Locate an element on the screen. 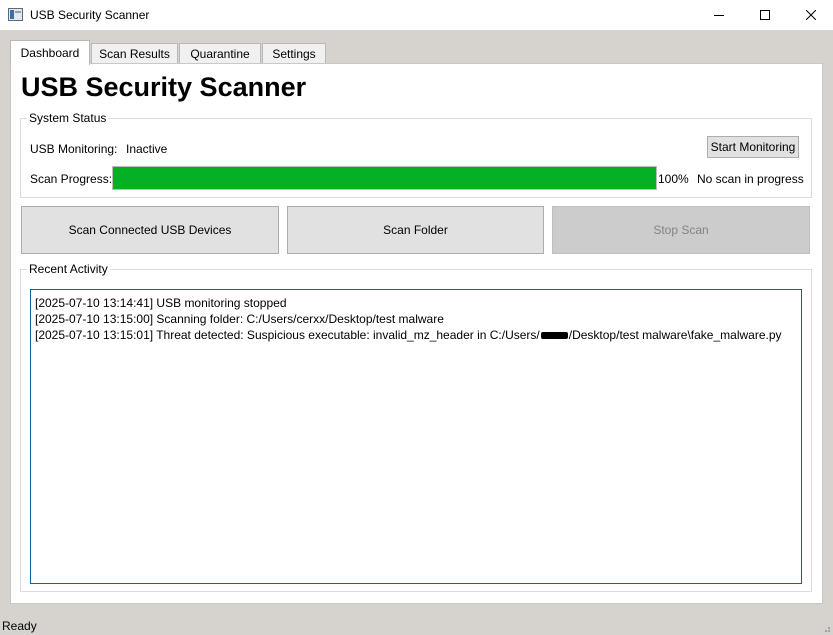 The image size is (833, 635). minimize-button is located at coordinates (719, 15).